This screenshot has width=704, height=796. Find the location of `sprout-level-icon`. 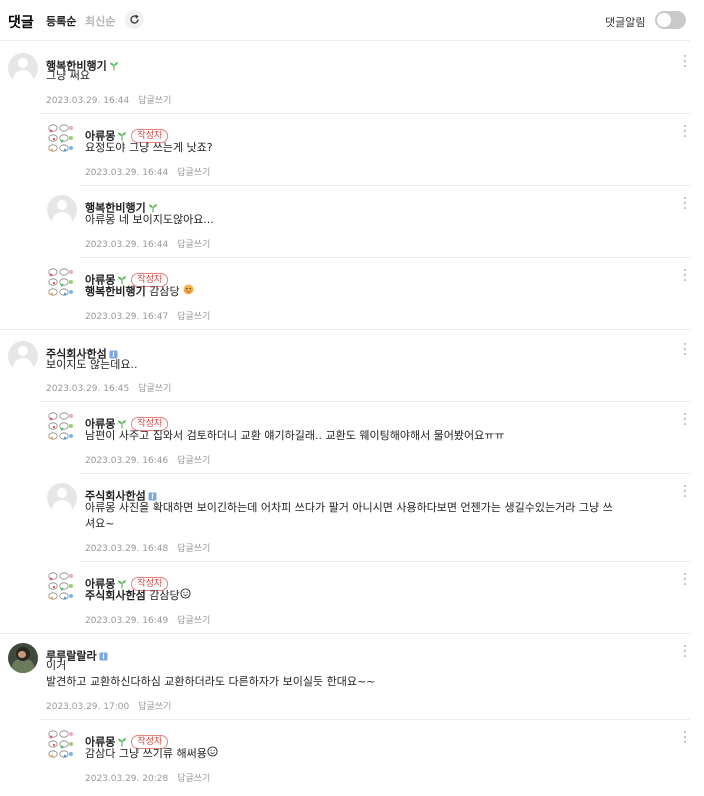

sprout-level-icon is located at coordinates (114, 65).